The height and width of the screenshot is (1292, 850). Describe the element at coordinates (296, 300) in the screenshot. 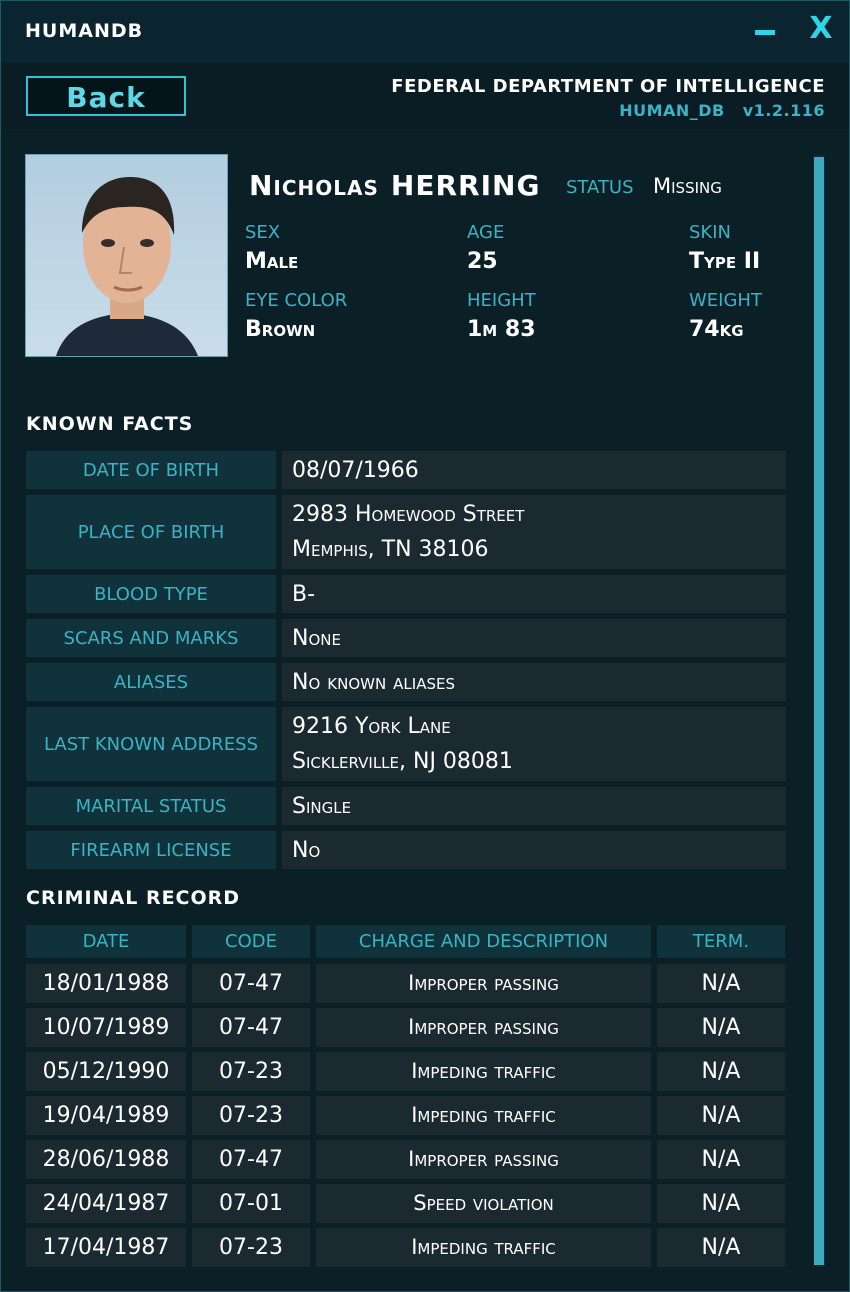

I see `eye-color-label: EYE COLOR` at that location.